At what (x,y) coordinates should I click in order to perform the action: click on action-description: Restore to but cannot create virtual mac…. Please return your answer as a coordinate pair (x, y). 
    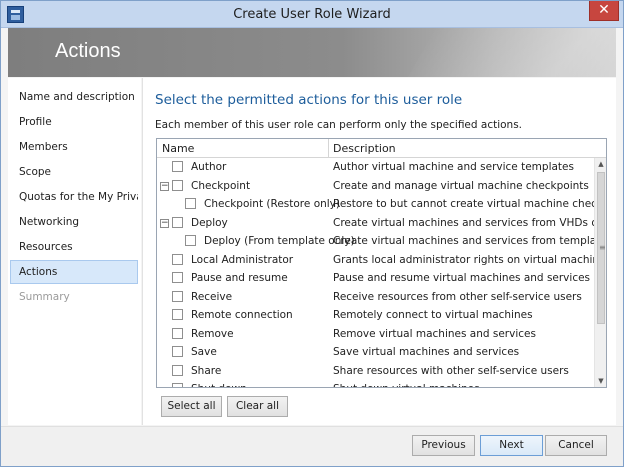
    Looking at the image, I should click on (463, 204).